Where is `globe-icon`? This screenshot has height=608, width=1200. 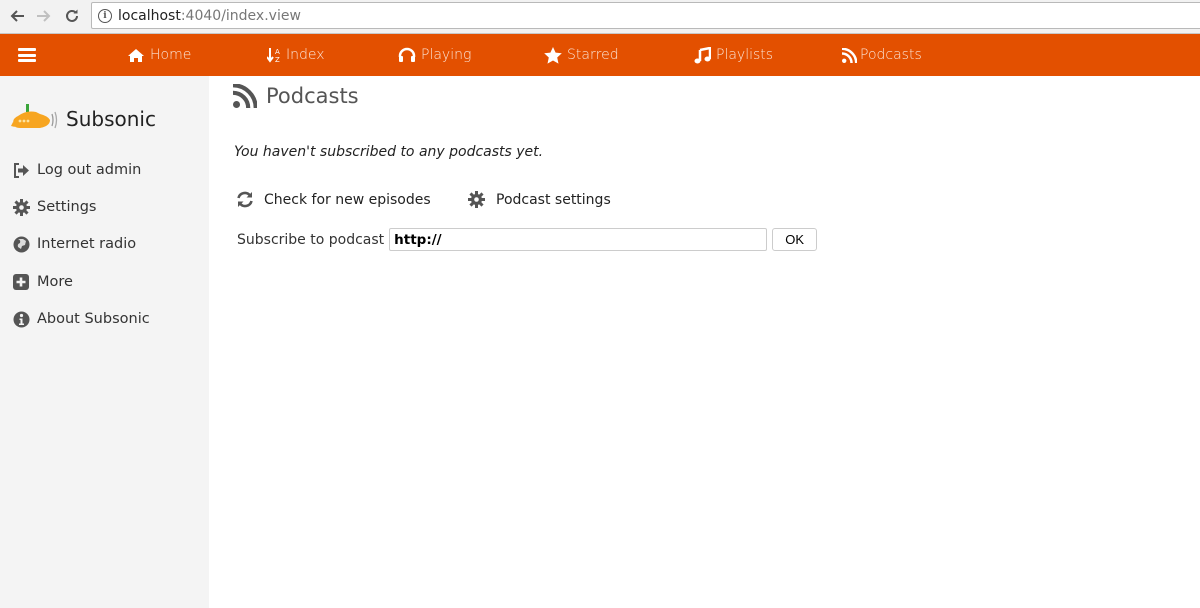
globe-icon is located at coordinates (21, 244).